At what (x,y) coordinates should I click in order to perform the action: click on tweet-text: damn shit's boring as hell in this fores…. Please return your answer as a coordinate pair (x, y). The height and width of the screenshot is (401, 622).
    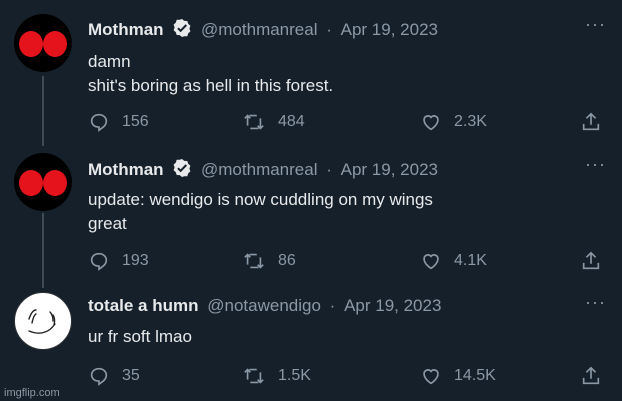
    Looking at the image, I should click on (210, 74).